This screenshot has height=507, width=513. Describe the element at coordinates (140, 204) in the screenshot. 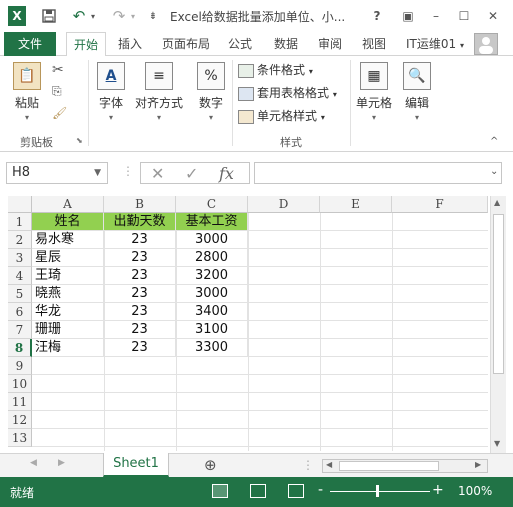

I see `column-header-b: B` at that location.